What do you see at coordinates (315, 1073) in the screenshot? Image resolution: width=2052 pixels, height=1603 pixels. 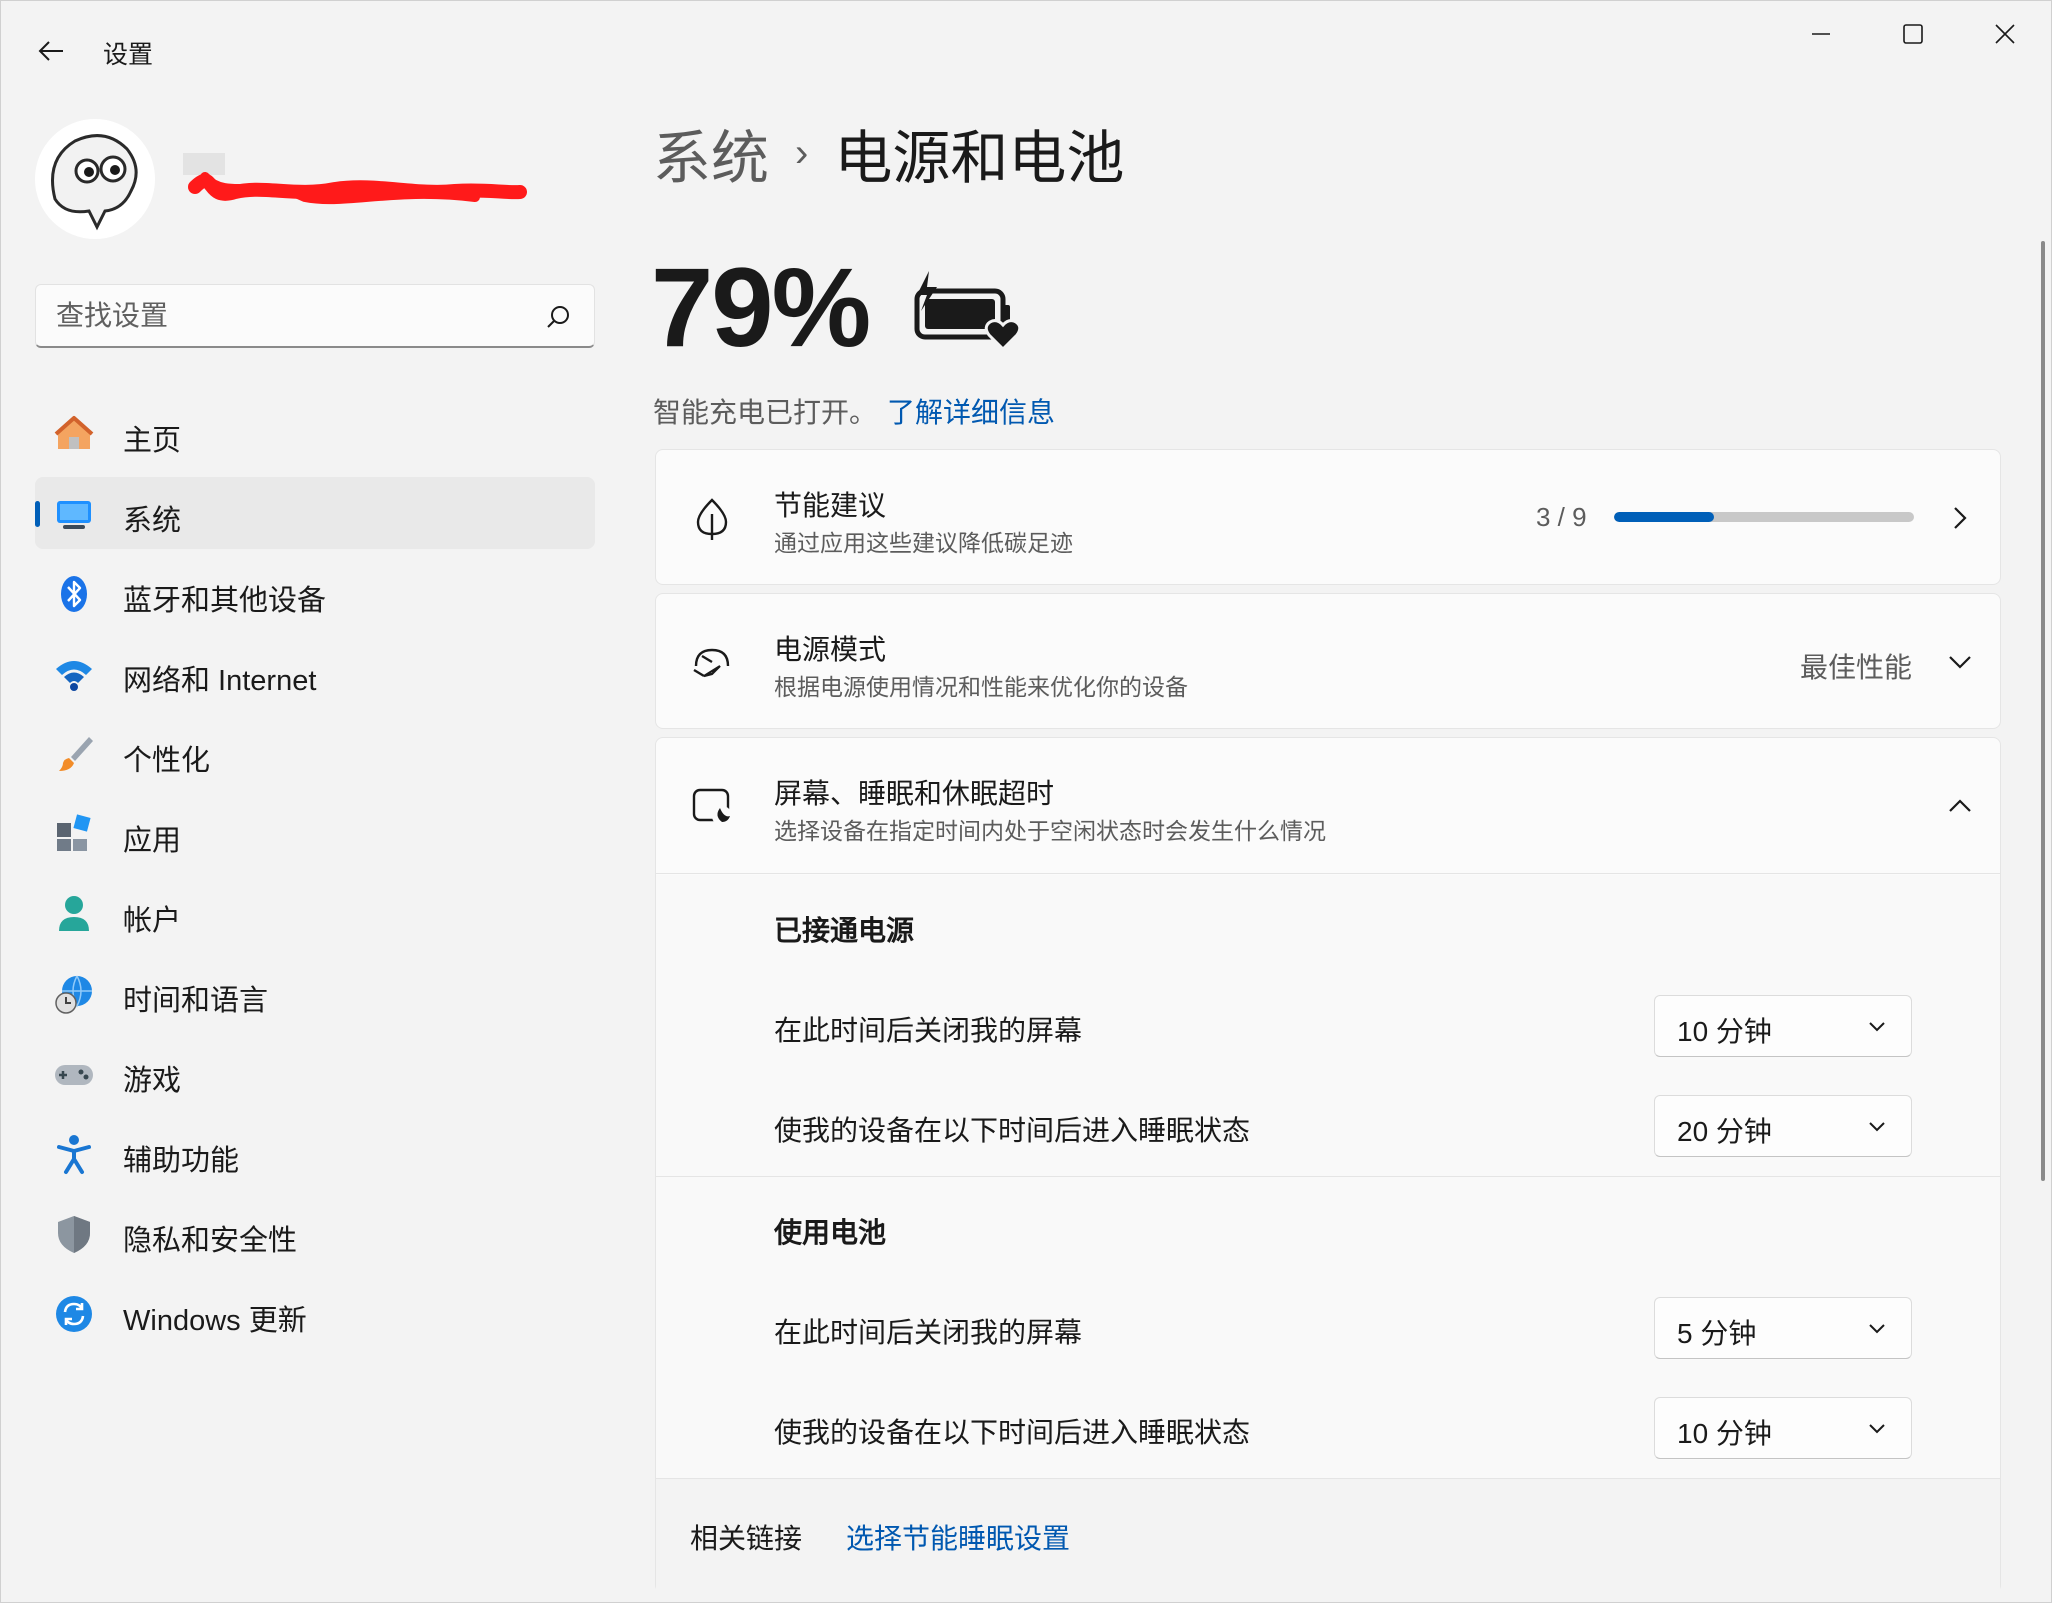 I see `sidebar-item-gaming: 游戏` at bounding box center [315, 1073].